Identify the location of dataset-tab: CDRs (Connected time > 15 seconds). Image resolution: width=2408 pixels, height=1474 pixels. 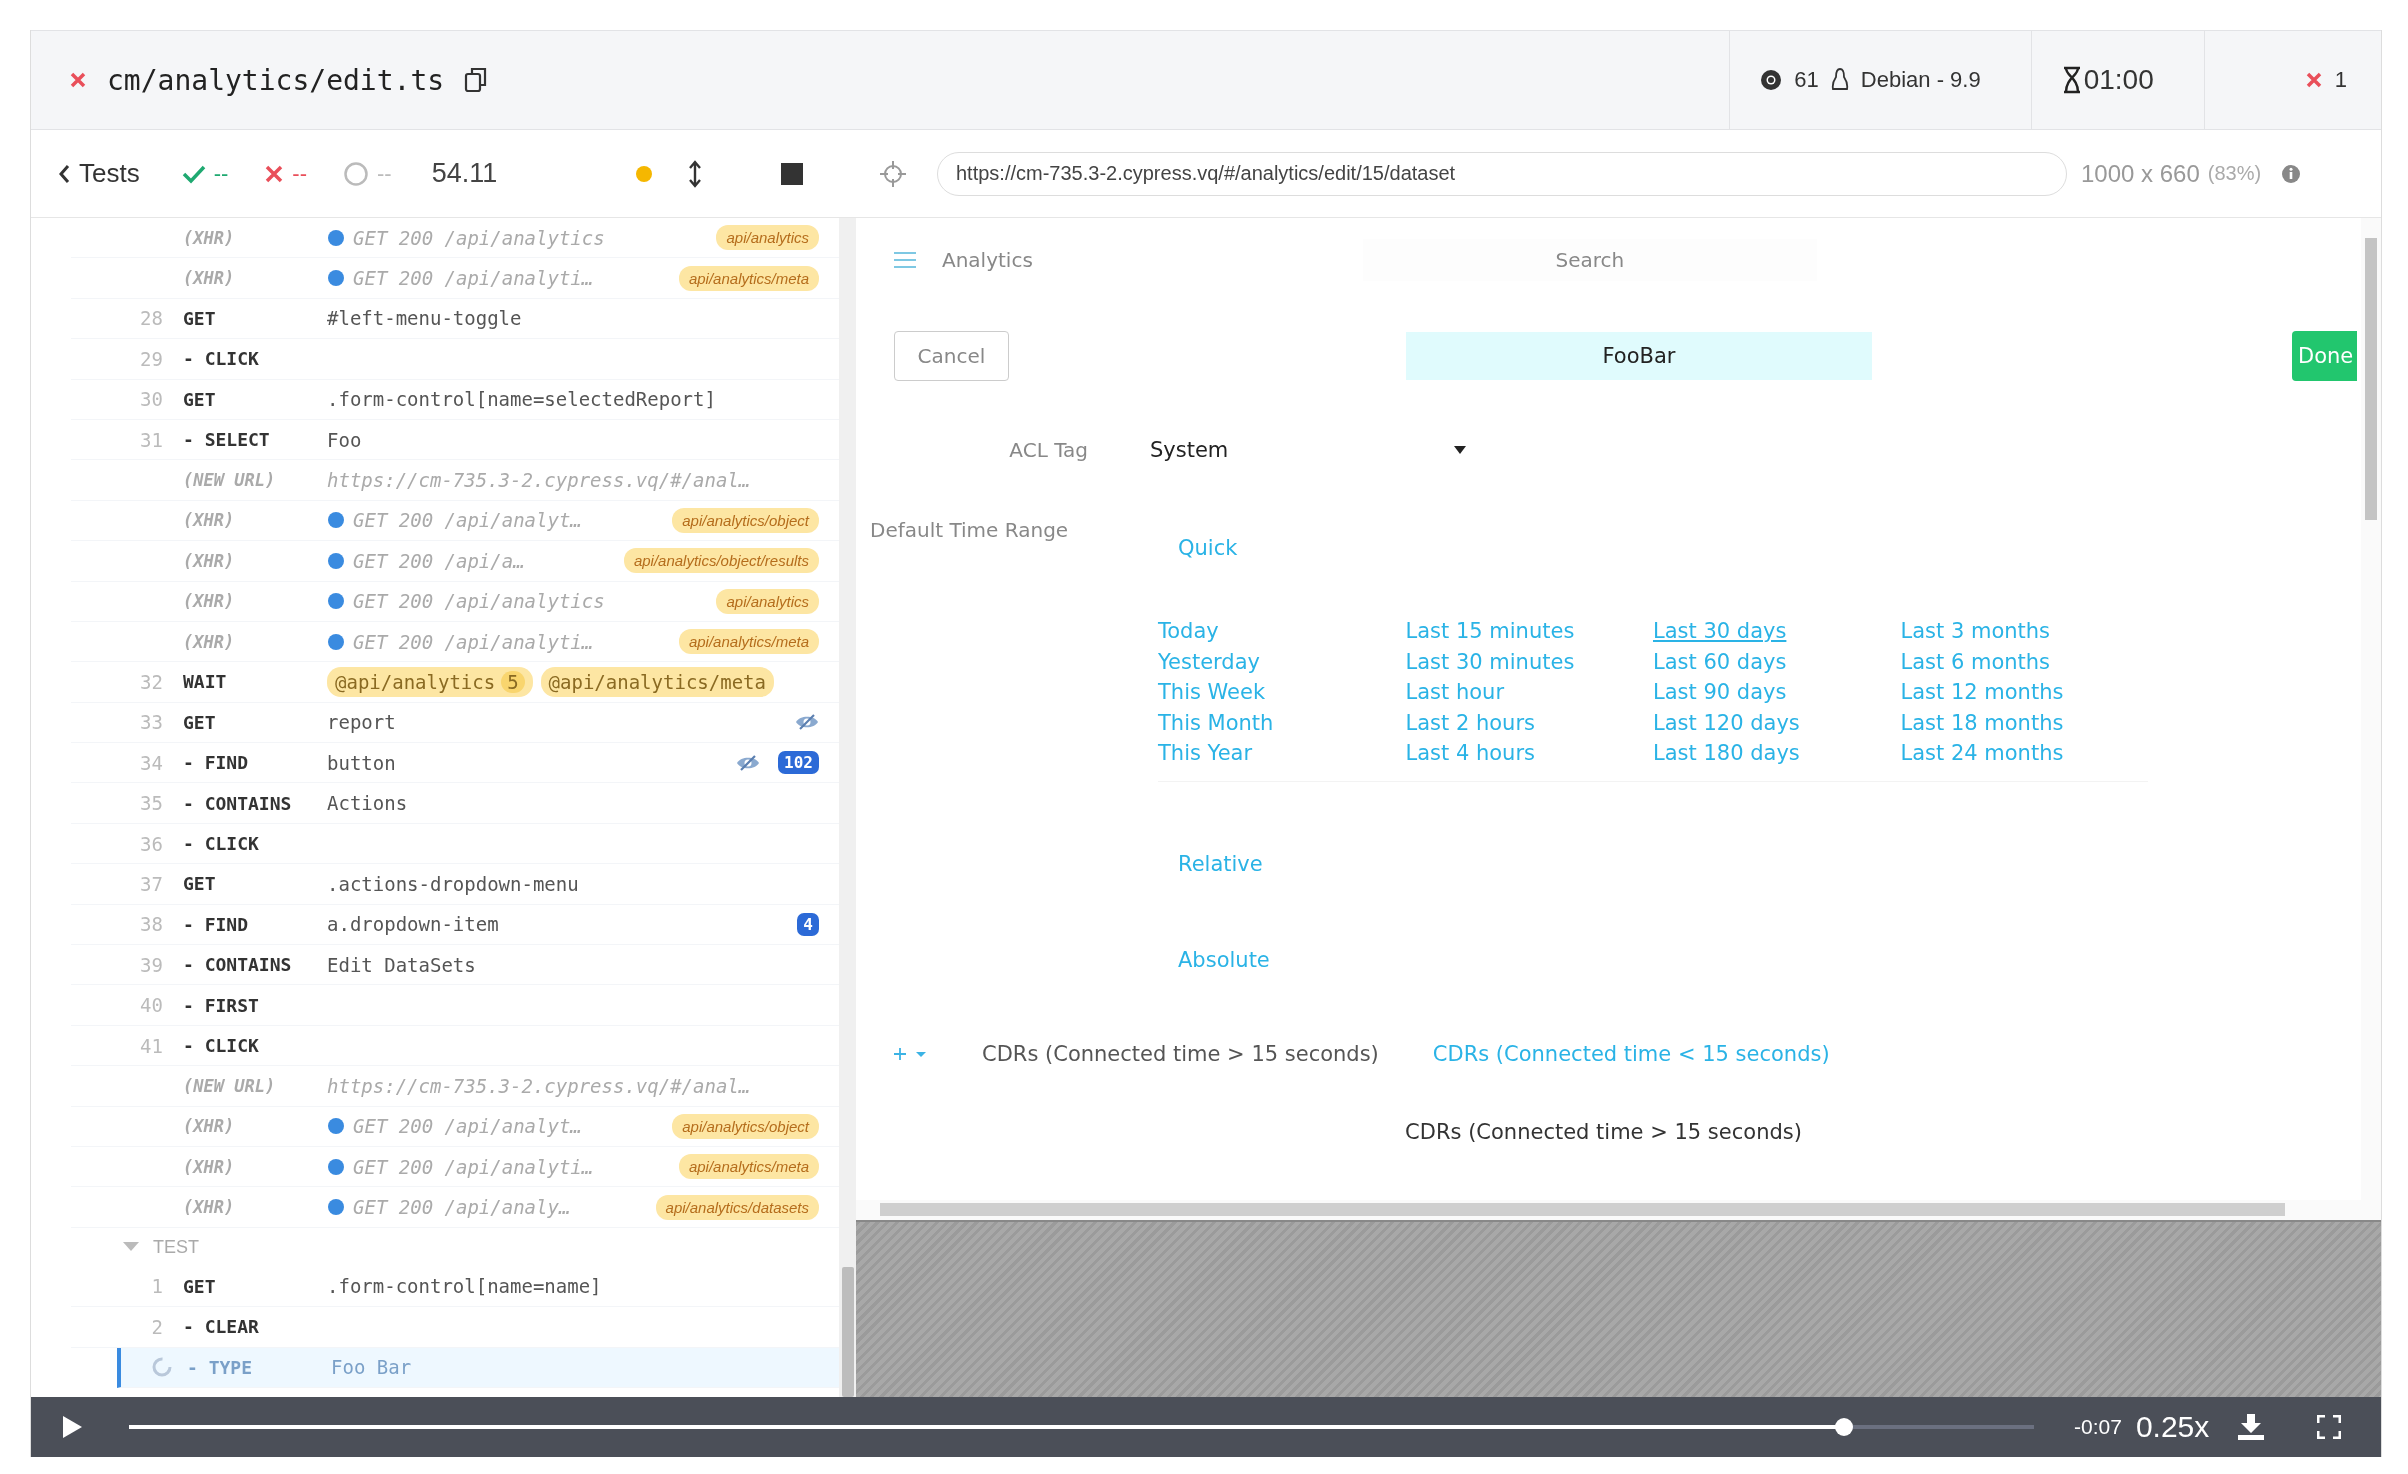
(1180, 1053).